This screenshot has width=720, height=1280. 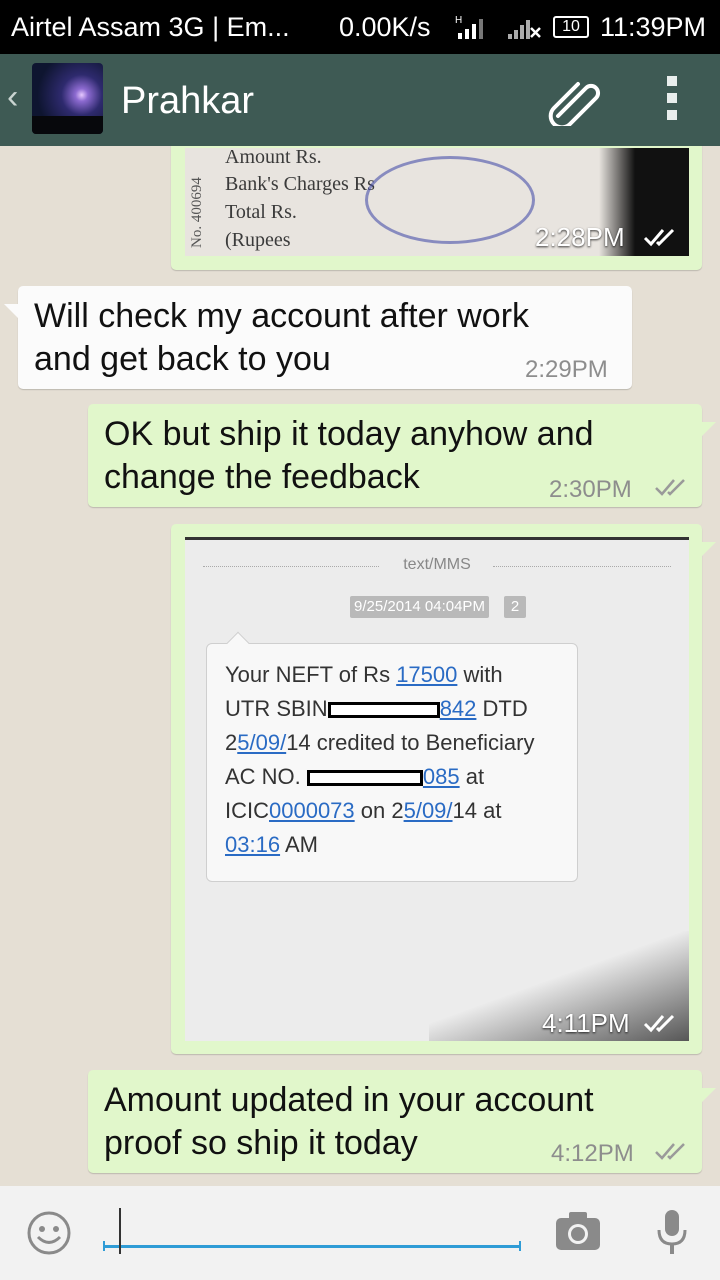 What do you see at coordinates (672, 1233) in the screenshot?
I see `microphone-icon` at bounding box center [672, 1233].